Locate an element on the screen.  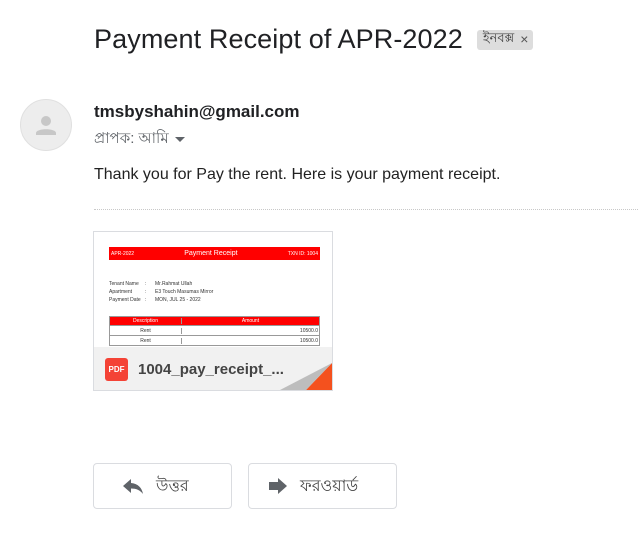
pdf-icon: PDF is located at coordinates (116, 369).